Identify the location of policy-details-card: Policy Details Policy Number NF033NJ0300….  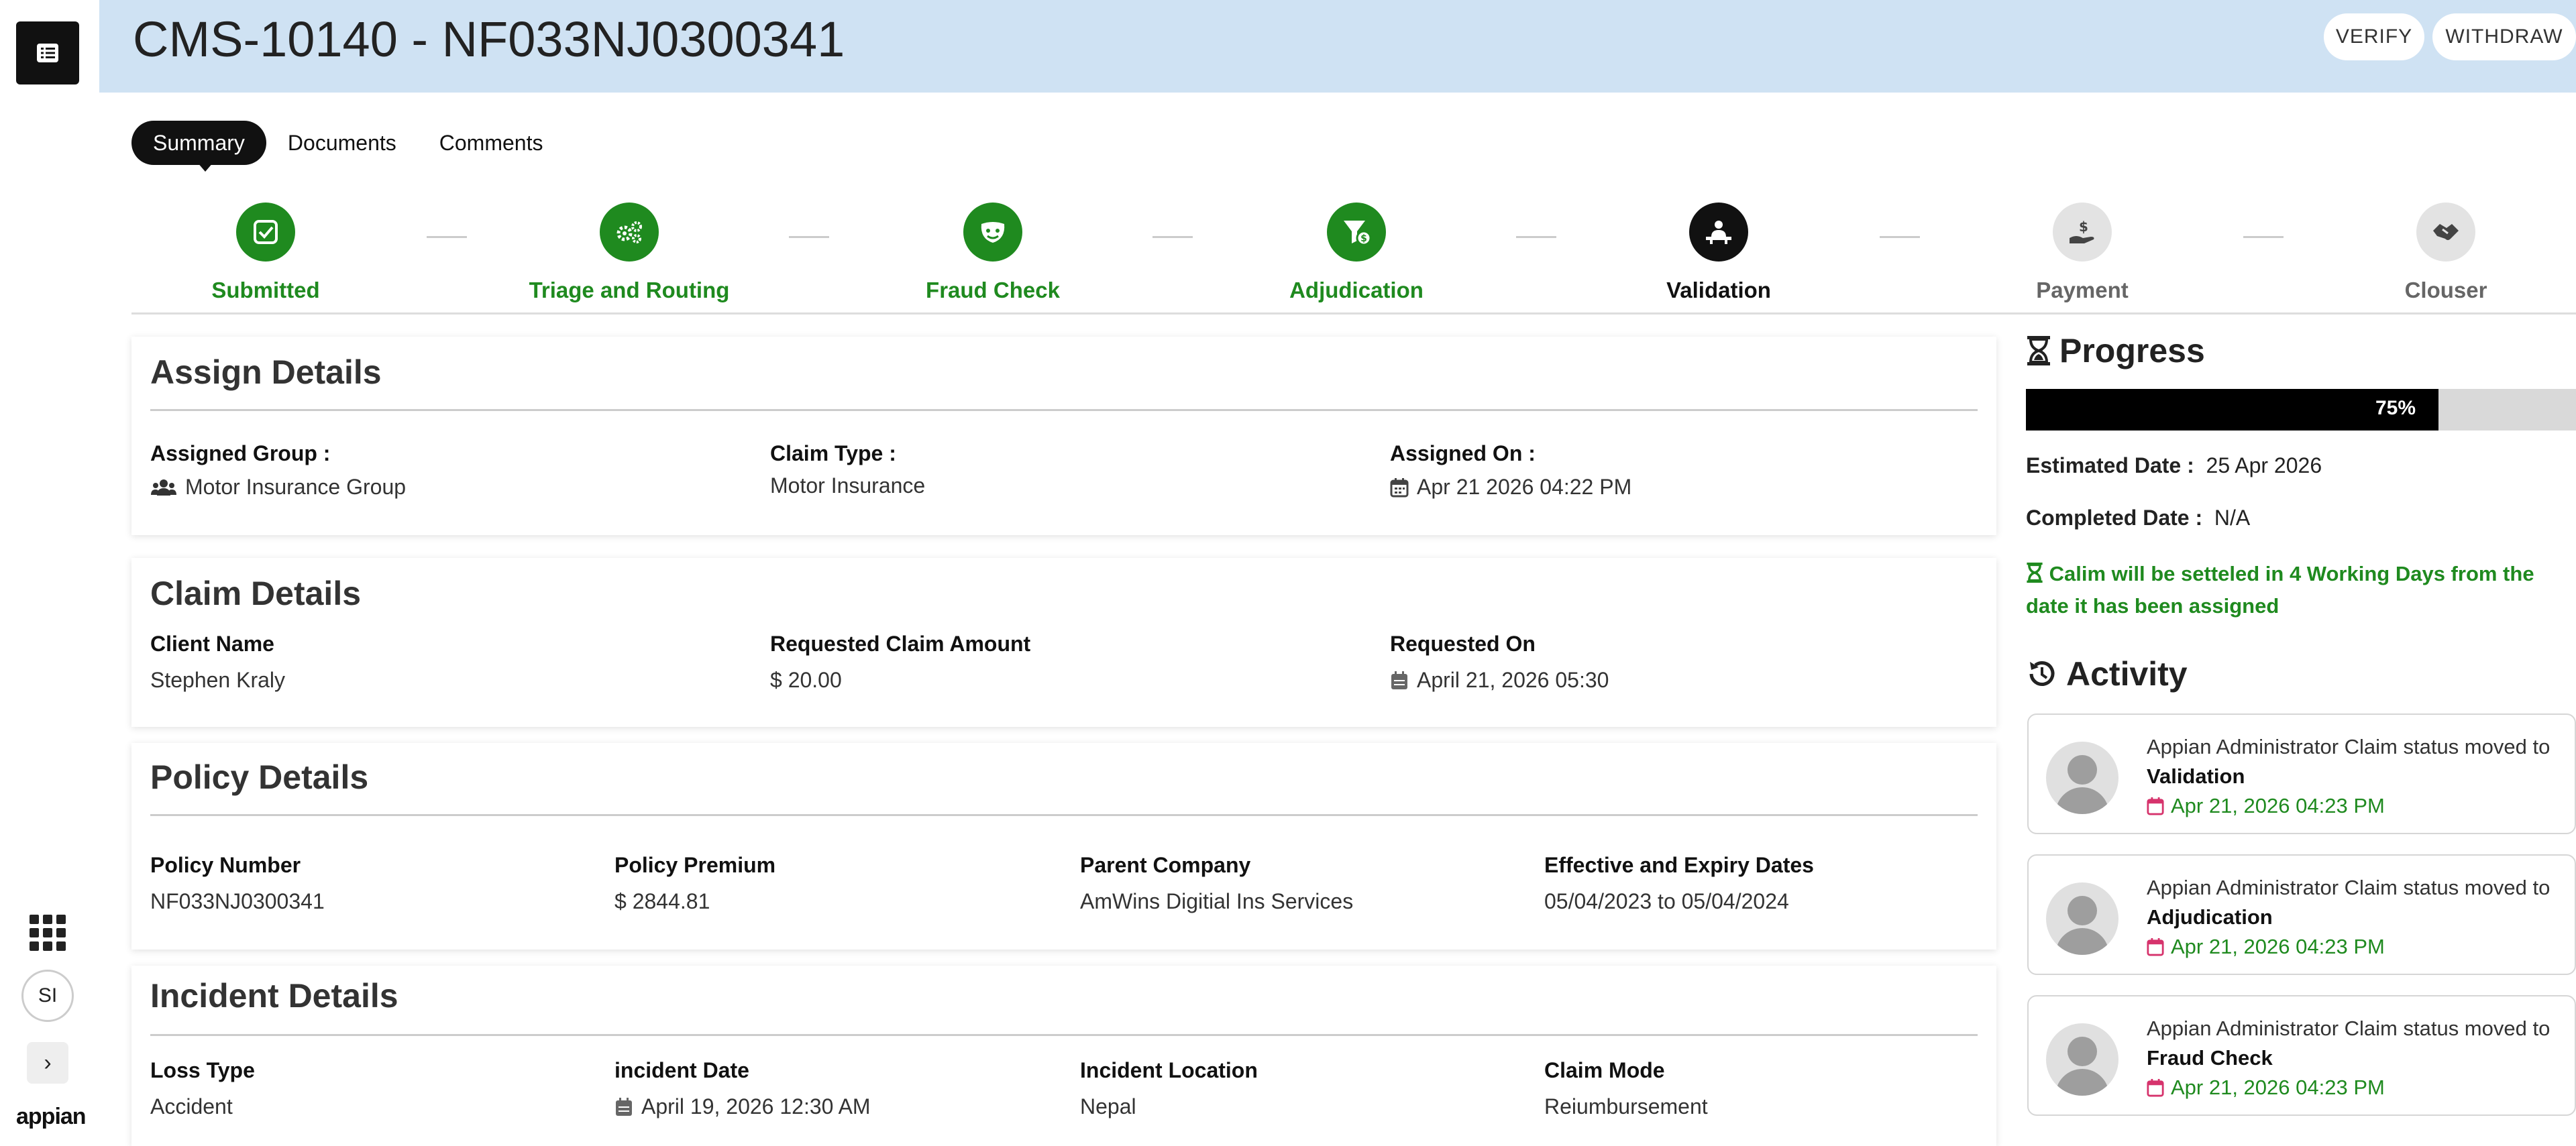
(1063, 846).